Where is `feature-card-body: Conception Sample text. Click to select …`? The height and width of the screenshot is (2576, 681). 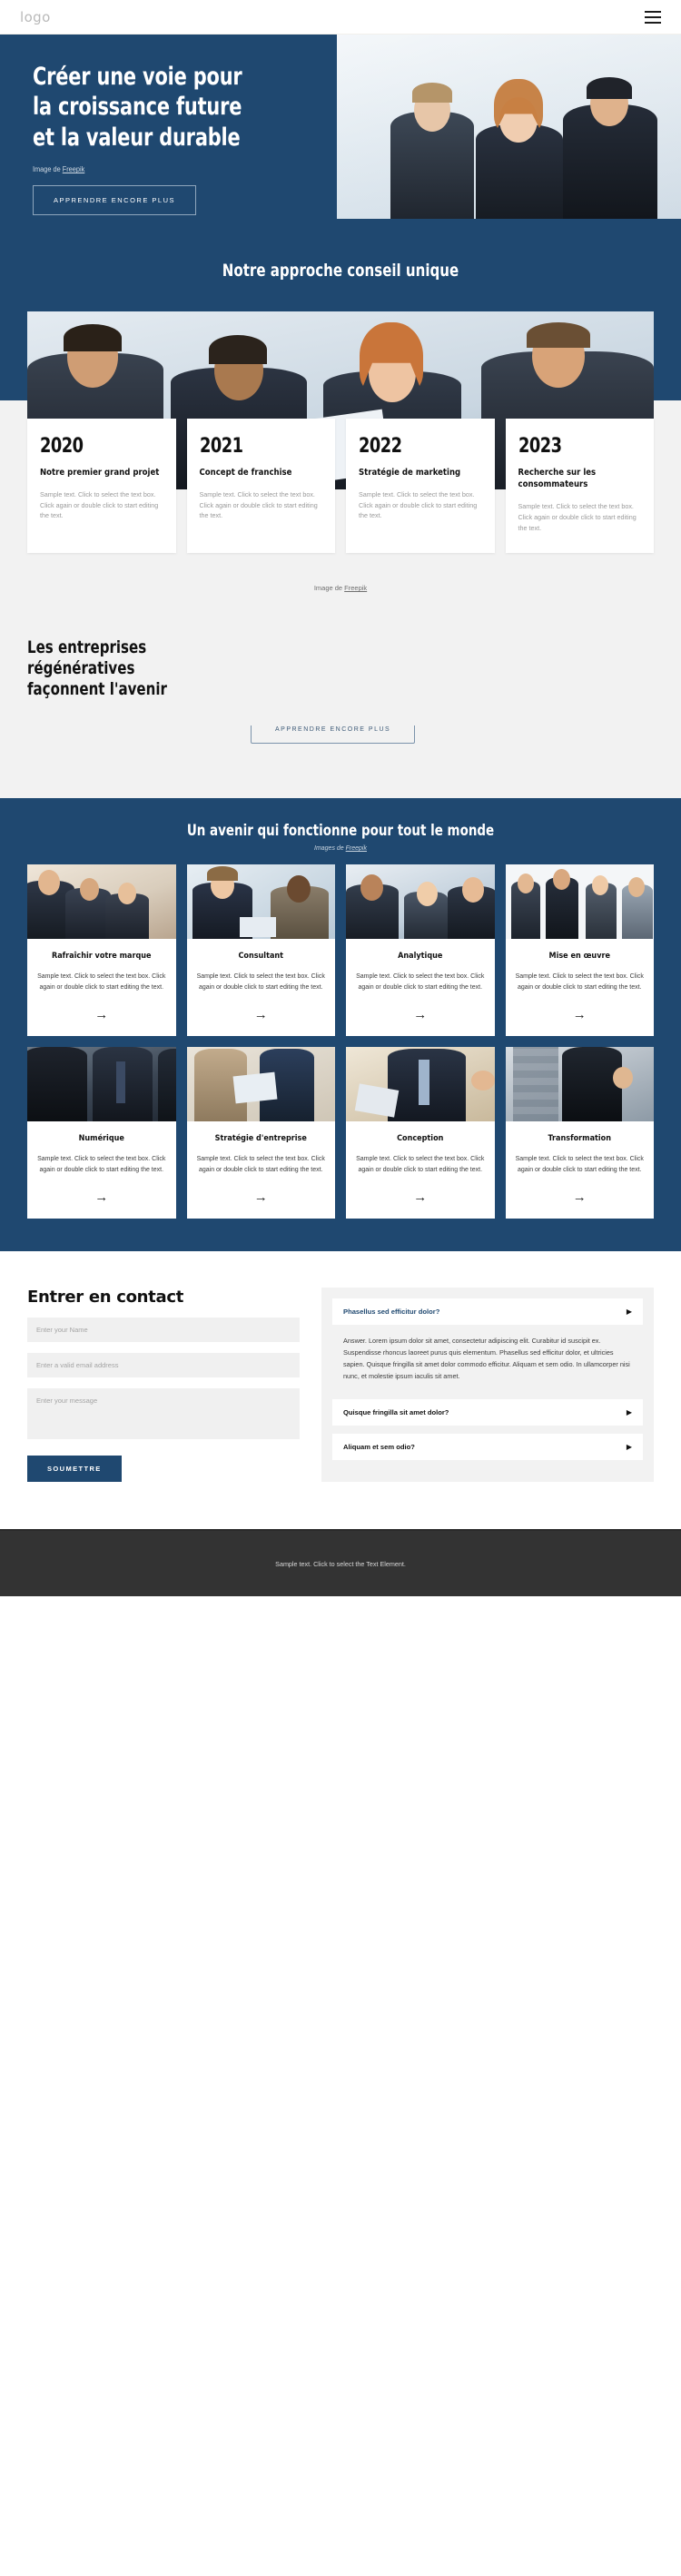 feature-card-body: Conception Sample text. Click to select … is located at coordinates (420, 1170).